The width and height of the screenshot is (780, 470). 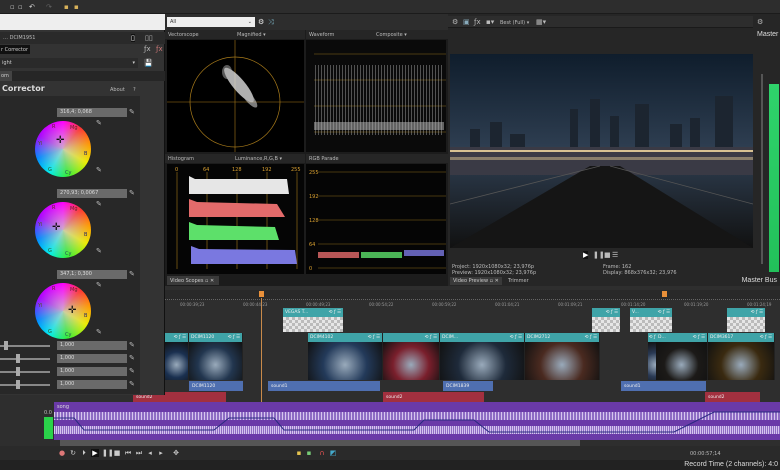 What do you see at coordinates (139, 453) in the screenshot?
I see `go-to-end-button: ⏭` at bounding box center [139, 453].